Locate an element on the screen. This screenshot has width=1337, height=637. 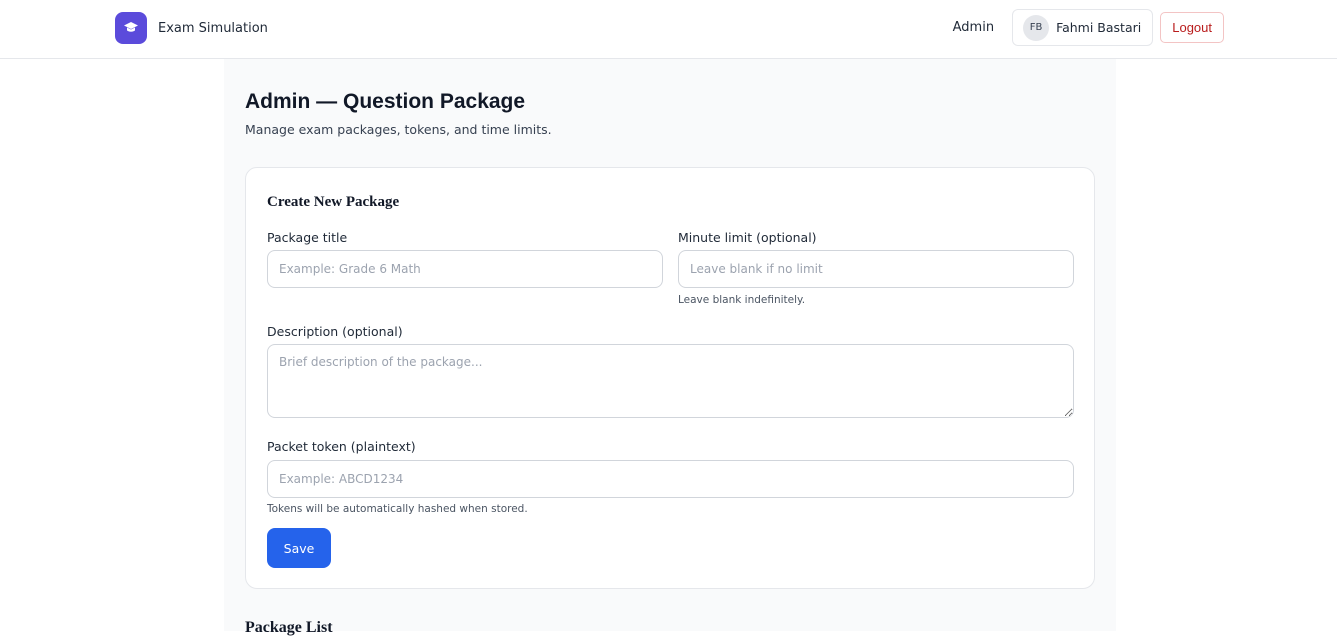
user-name: Fahmi Bastari is located at coordinates (1099, 27).